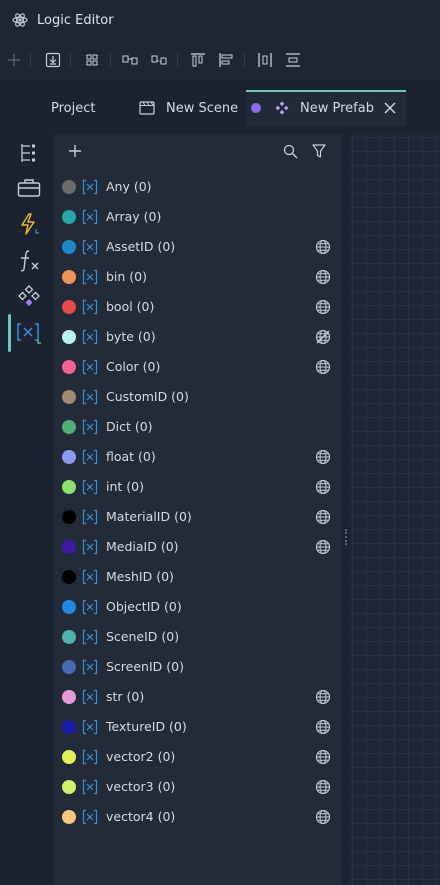 The height and width of the screenshot is (885, 440). What do you see at coordinates (198, 367) in the screenshot?
I see `list-item: Color (0)` at bounding box center [198, 367].